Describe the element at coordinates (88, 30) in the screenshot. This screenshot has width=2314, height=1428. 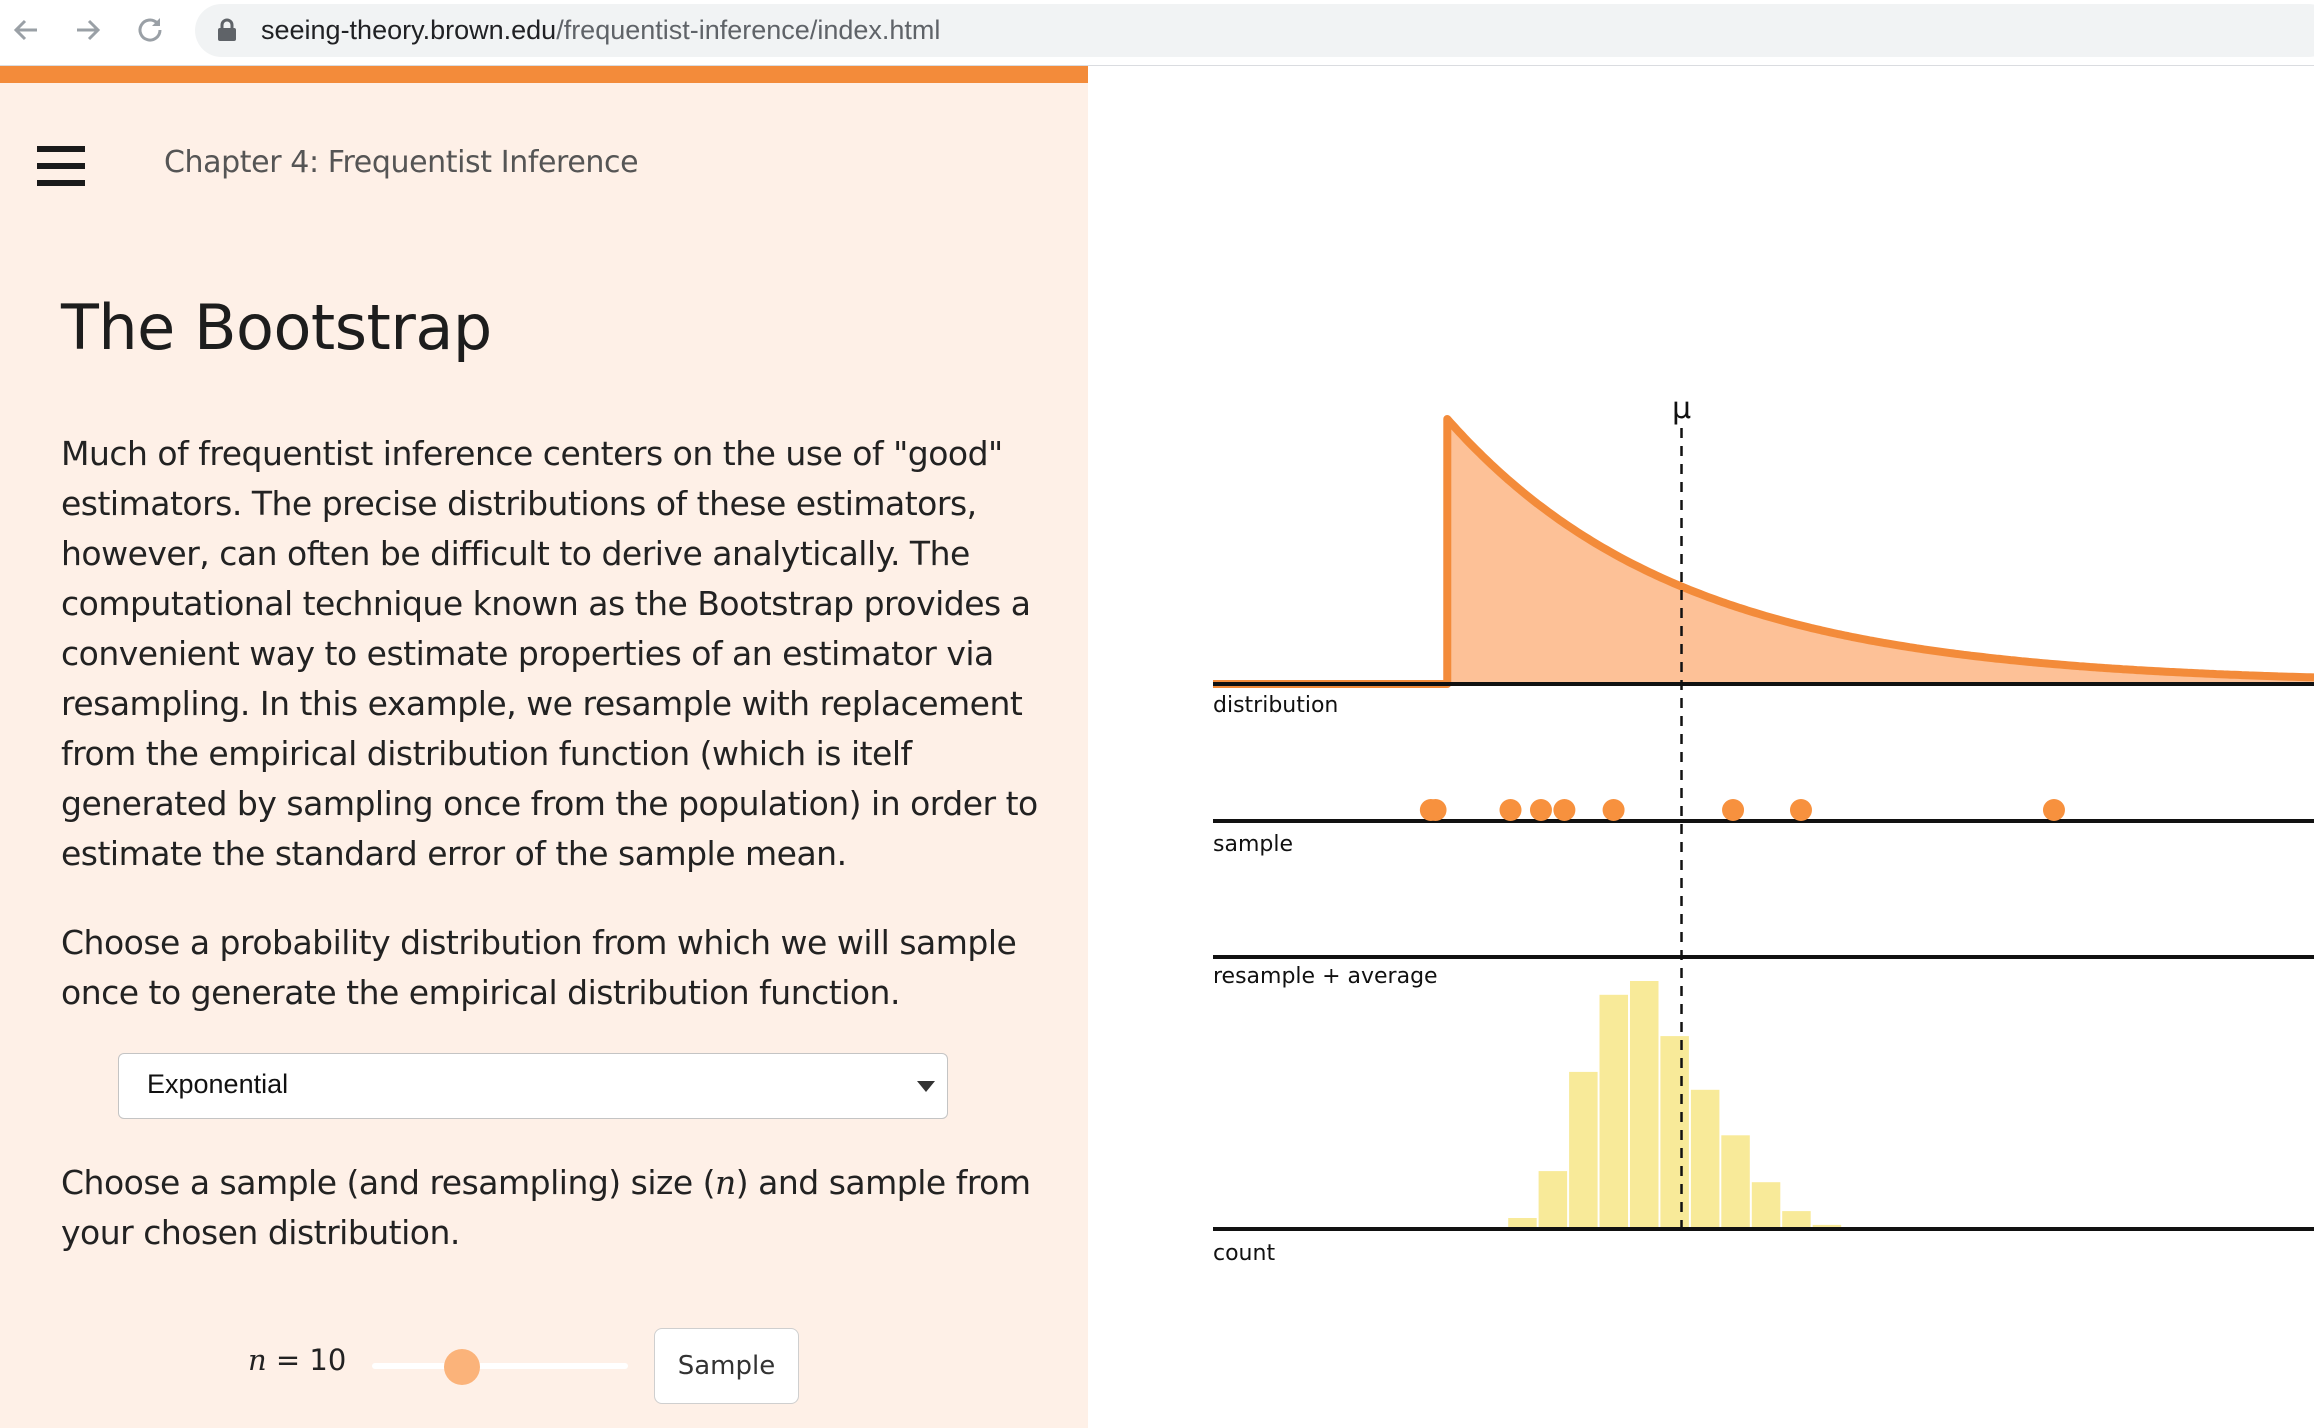
I see `forward-arrow-icon` at that location.